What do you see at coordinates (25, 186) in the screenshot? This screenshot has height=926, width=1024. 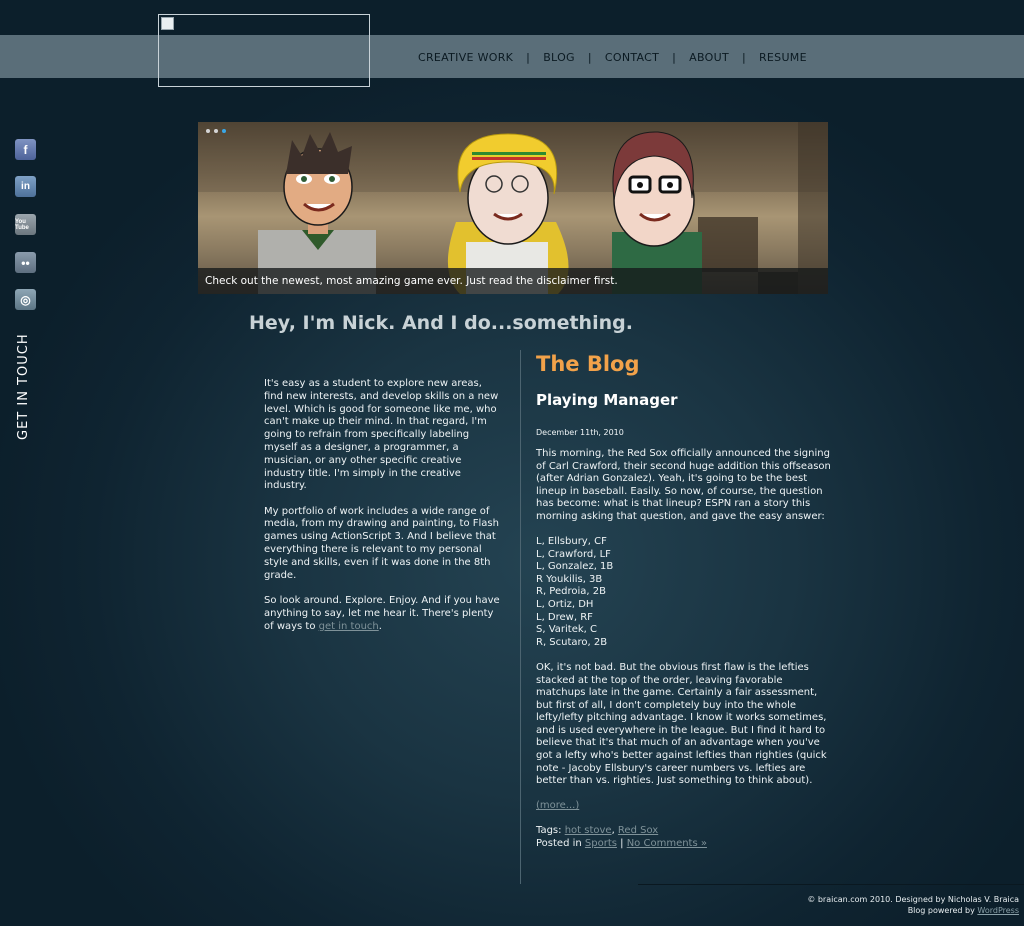 I see `linkedin-icon: in` at bounding box center [25, 186].